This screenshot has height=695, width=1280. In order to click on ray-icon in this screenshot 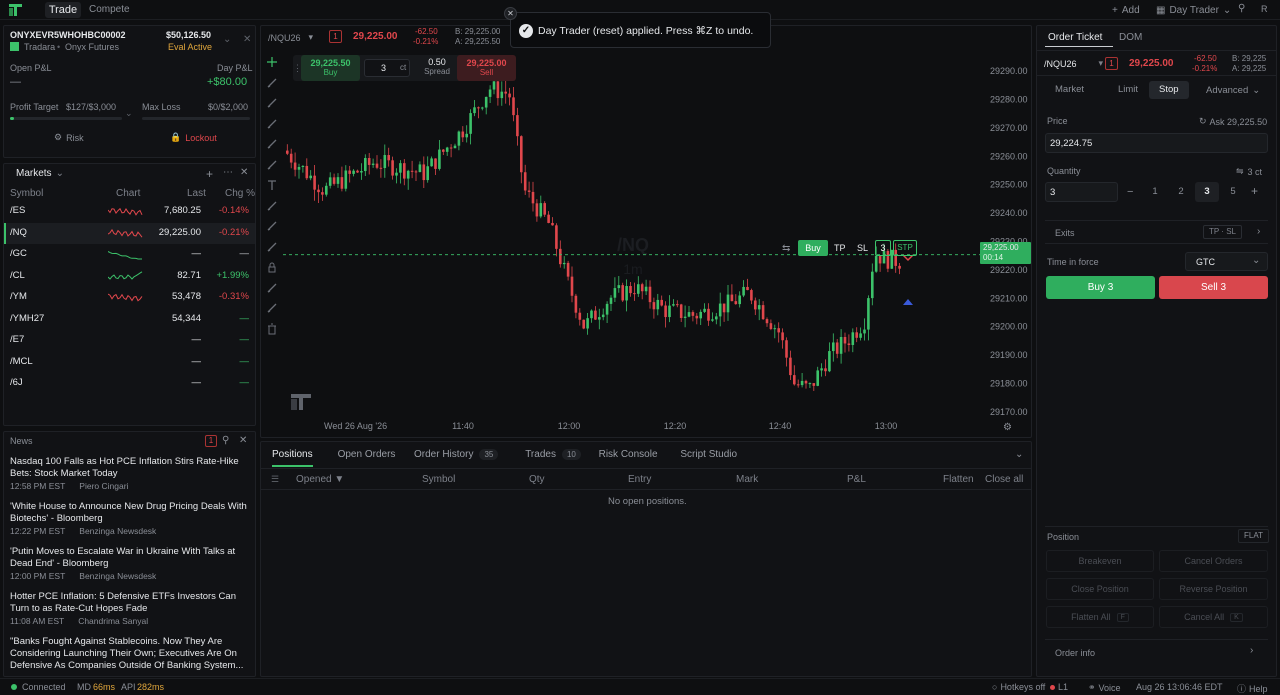, I will do `click(272, 165)`.